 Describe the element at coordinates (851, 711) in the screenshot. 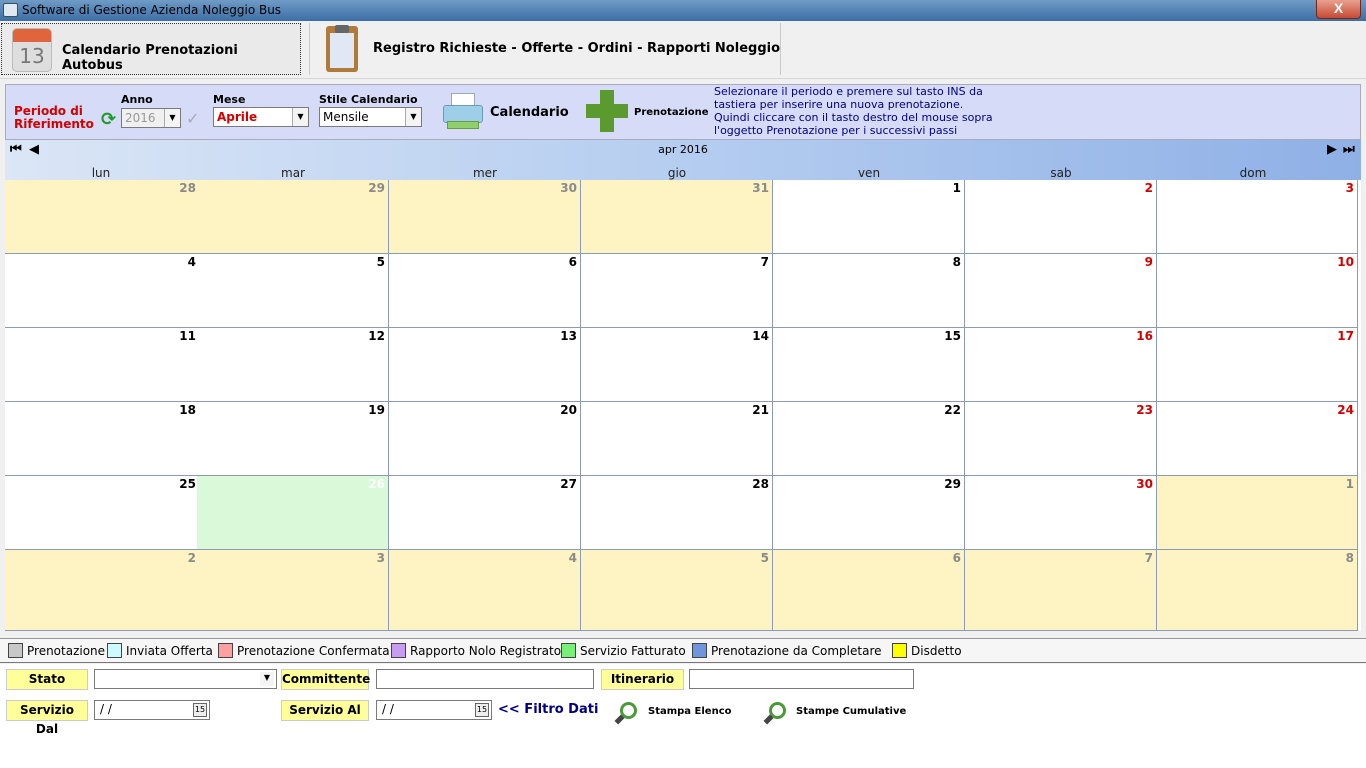

I see `stampe-cumulative-button: Stampe Cumulative` at that location.